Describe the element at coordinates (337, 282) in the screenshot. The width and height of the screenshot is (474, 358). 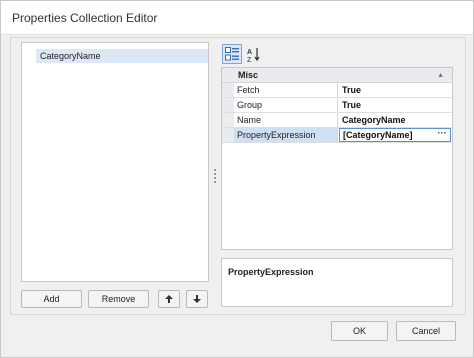
I see `description-panel: PropertyExpression` at that location.